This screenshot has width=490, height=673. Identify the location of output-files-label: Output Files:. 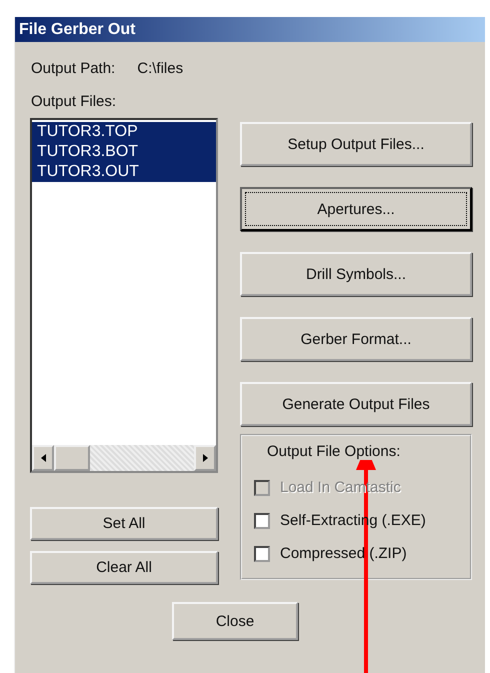
(73, 101).